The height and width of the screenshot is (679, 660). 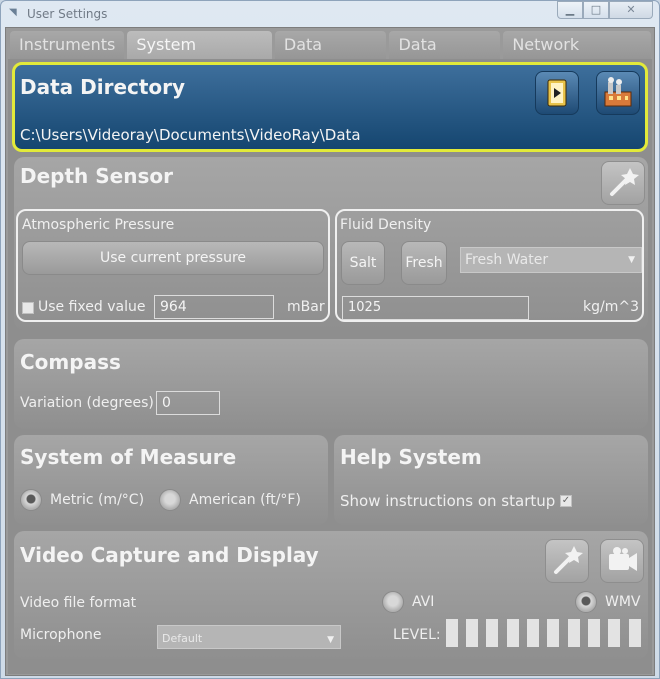 I want to click on open-folder-button, so click(x=557, y=93).